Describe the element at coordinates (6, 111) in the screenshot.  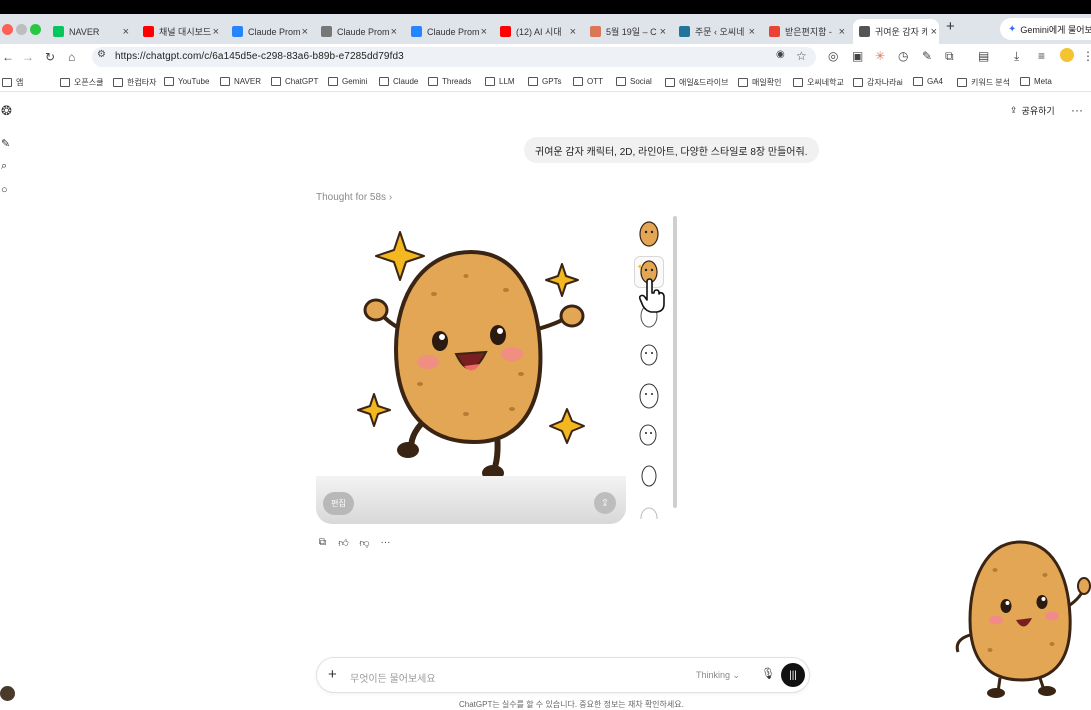
I see `openai-logo-icon: ❂` at that location.